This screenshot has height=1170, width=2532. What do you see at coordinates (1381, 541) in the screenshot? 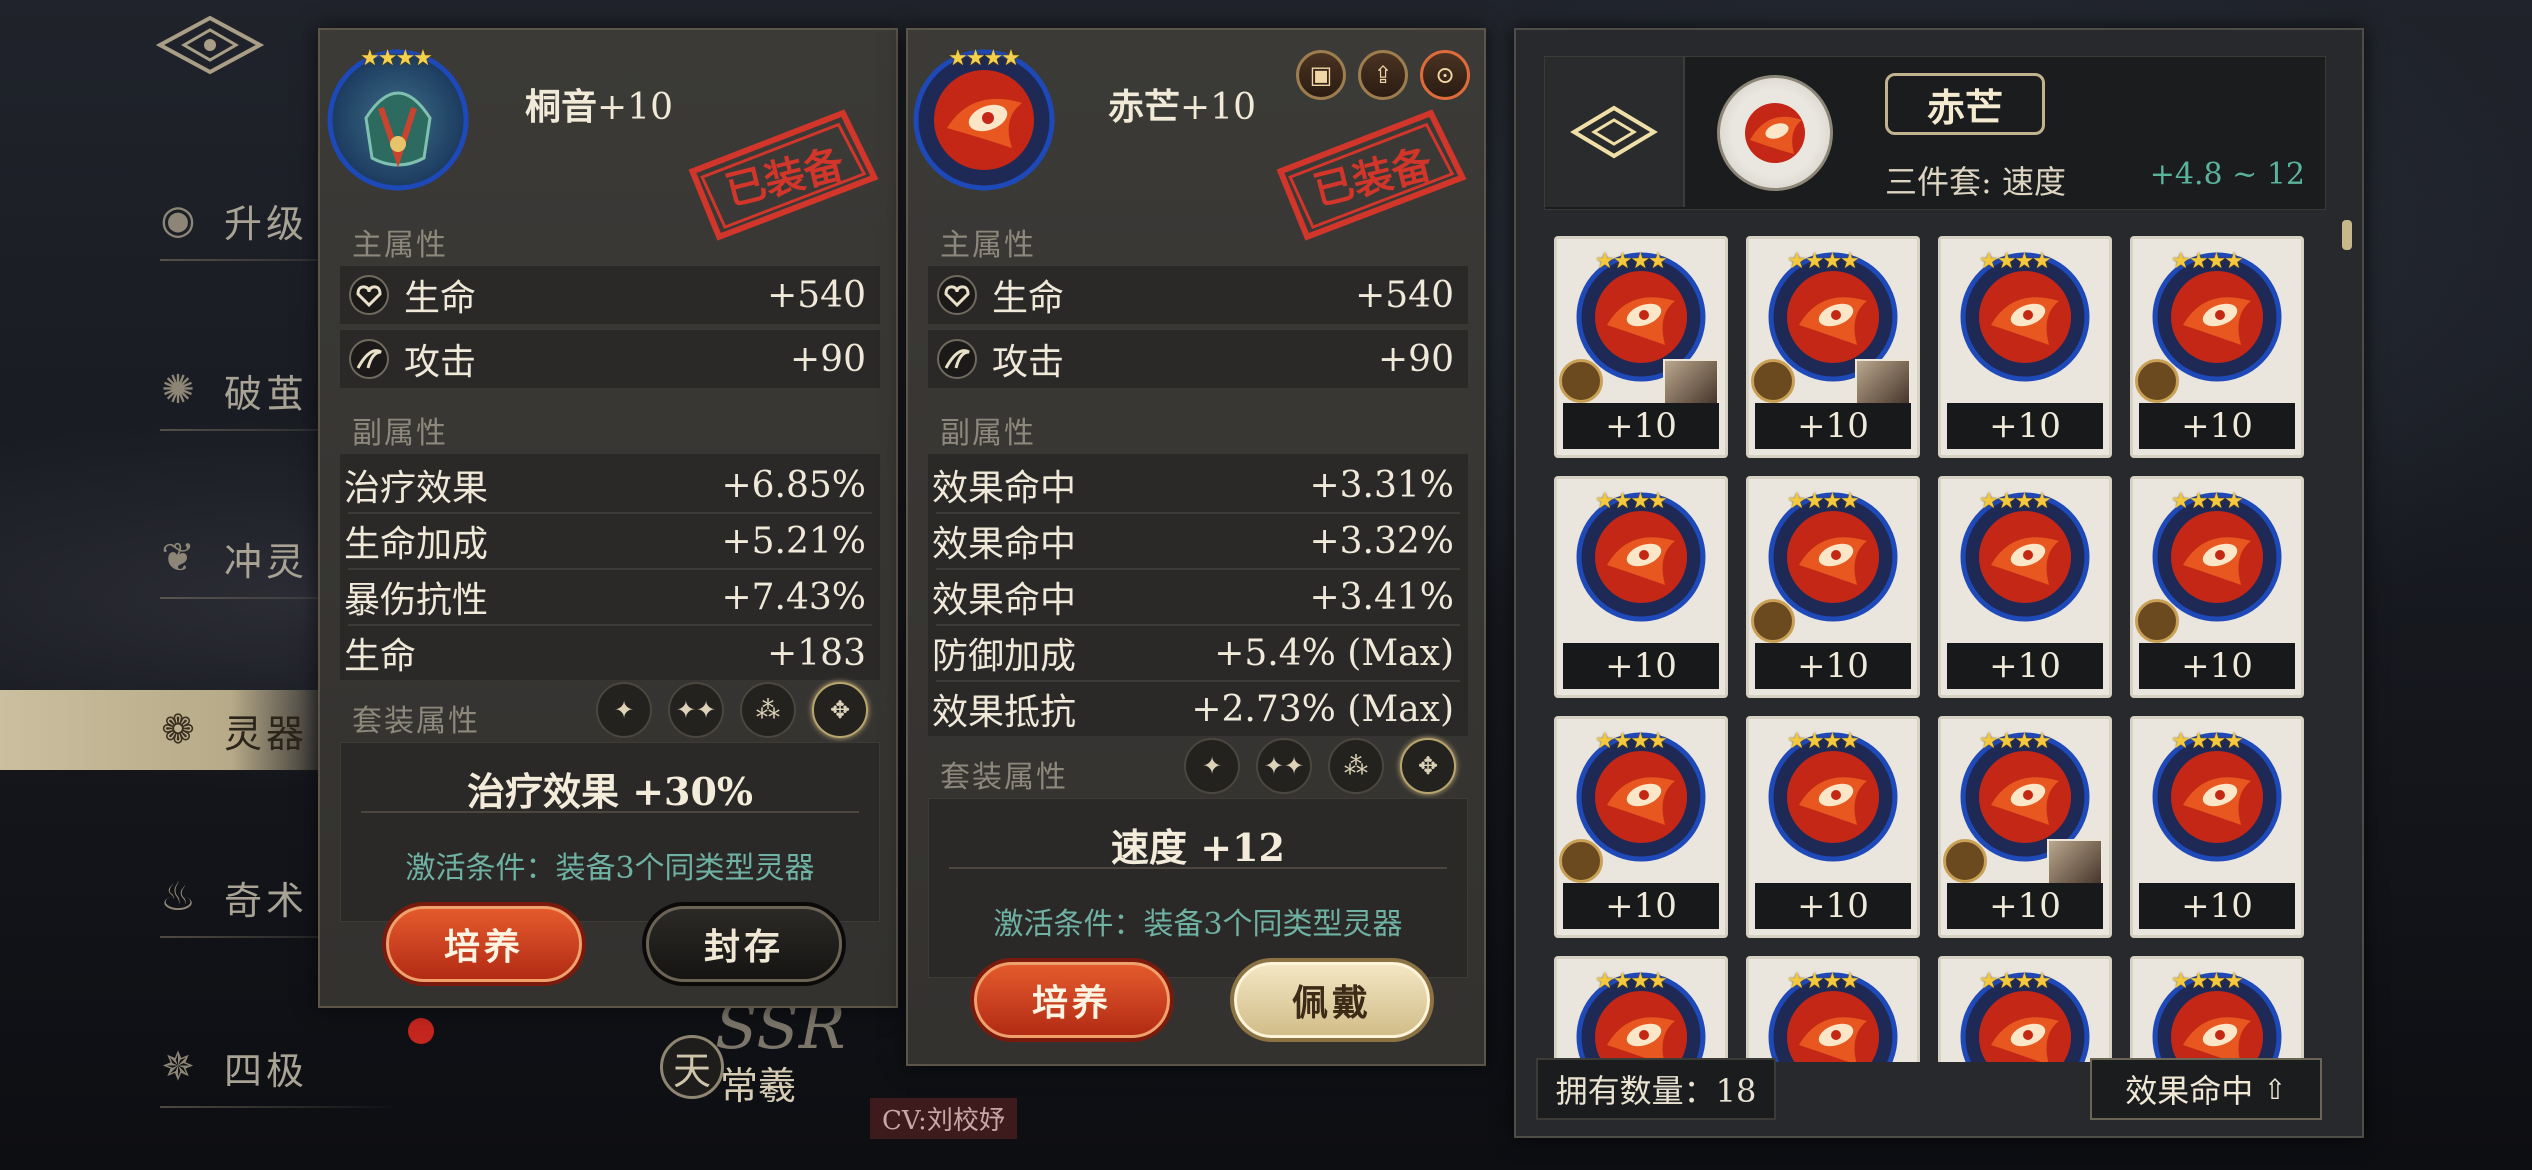
I see `stat-value: +3.32%` at bounding box center [1381, 541].